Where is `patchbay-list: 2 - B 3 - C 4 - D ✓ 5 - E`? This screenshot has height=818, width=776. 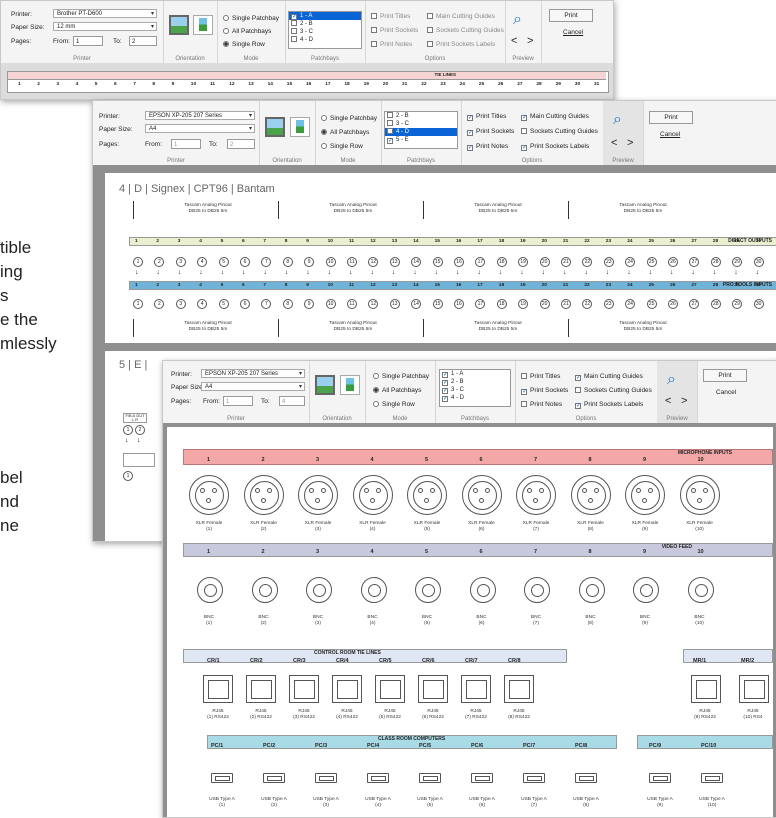
patchbay-list: 2 - B 3 - C 4 - D ✓ 5 - E is located at coordinates (421, 130).